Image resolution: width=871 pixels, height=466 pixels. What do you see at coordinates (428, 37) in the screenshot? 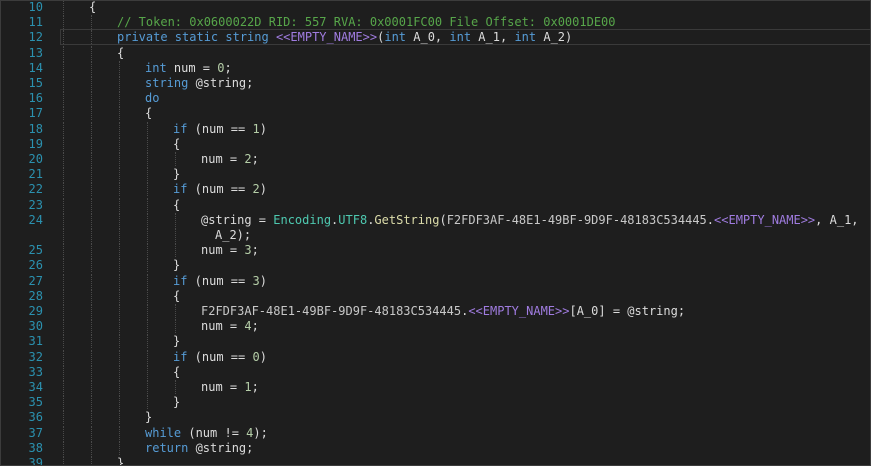
I see `code-token: A_0,` at bounding box center [428, 37].